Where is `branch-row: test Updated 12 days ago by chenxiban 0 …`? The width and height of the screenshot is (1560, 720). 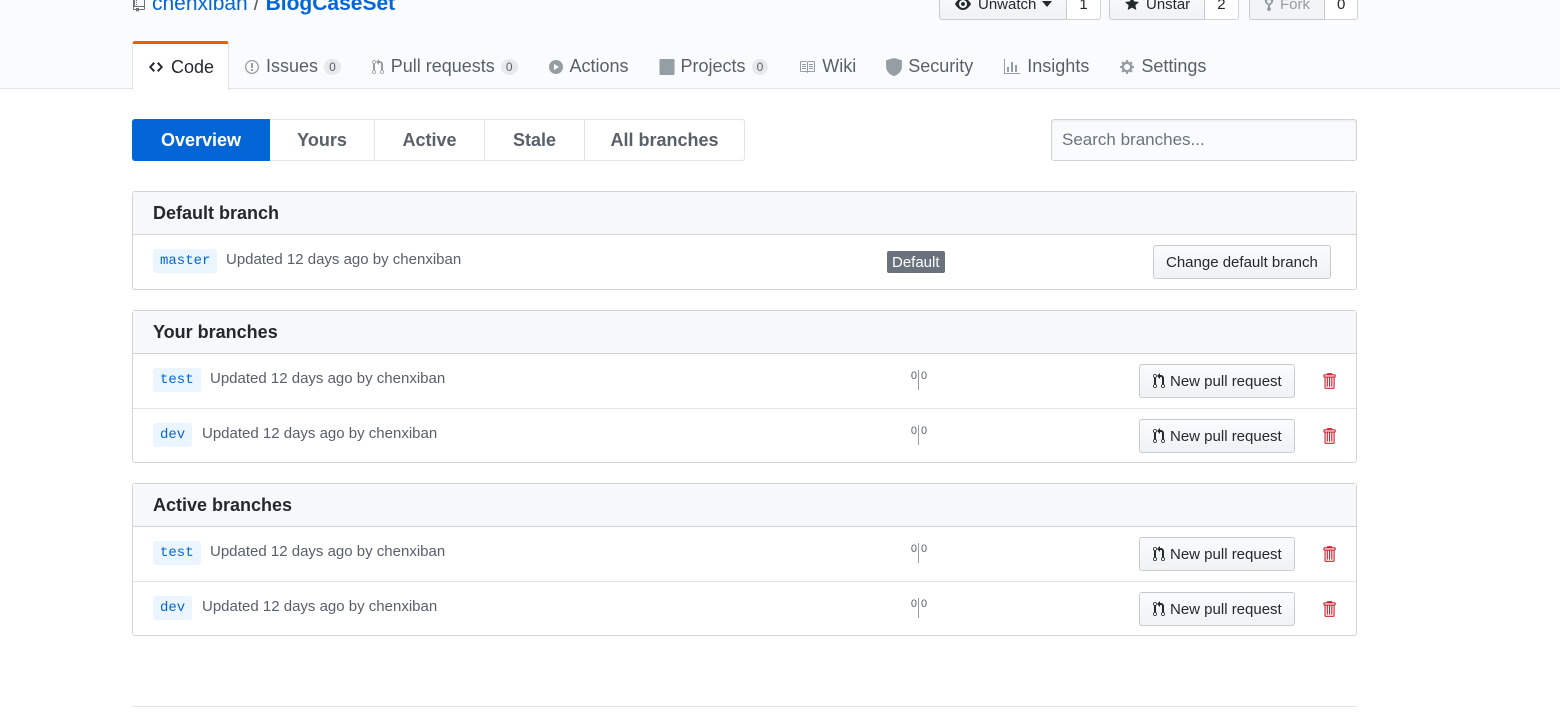
branch-row: test Updated 12 days ago by chenxiban 0 … is located at coordinates (744, 554).